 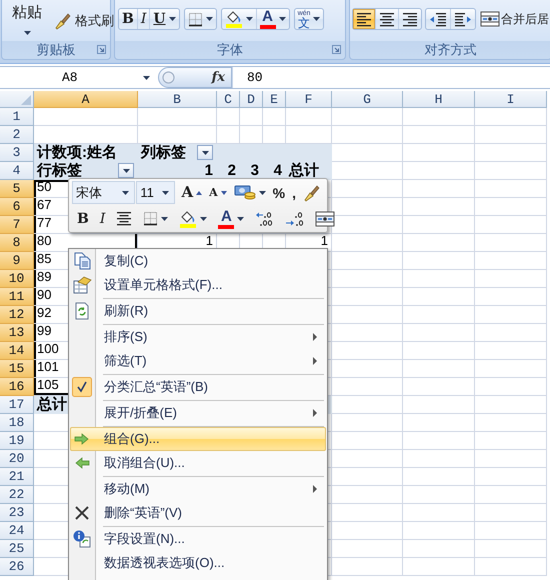 What do you see at coordinates (17, 243) in the screenshot?
I see `row-header: 8` at bounding box center [17, 243].